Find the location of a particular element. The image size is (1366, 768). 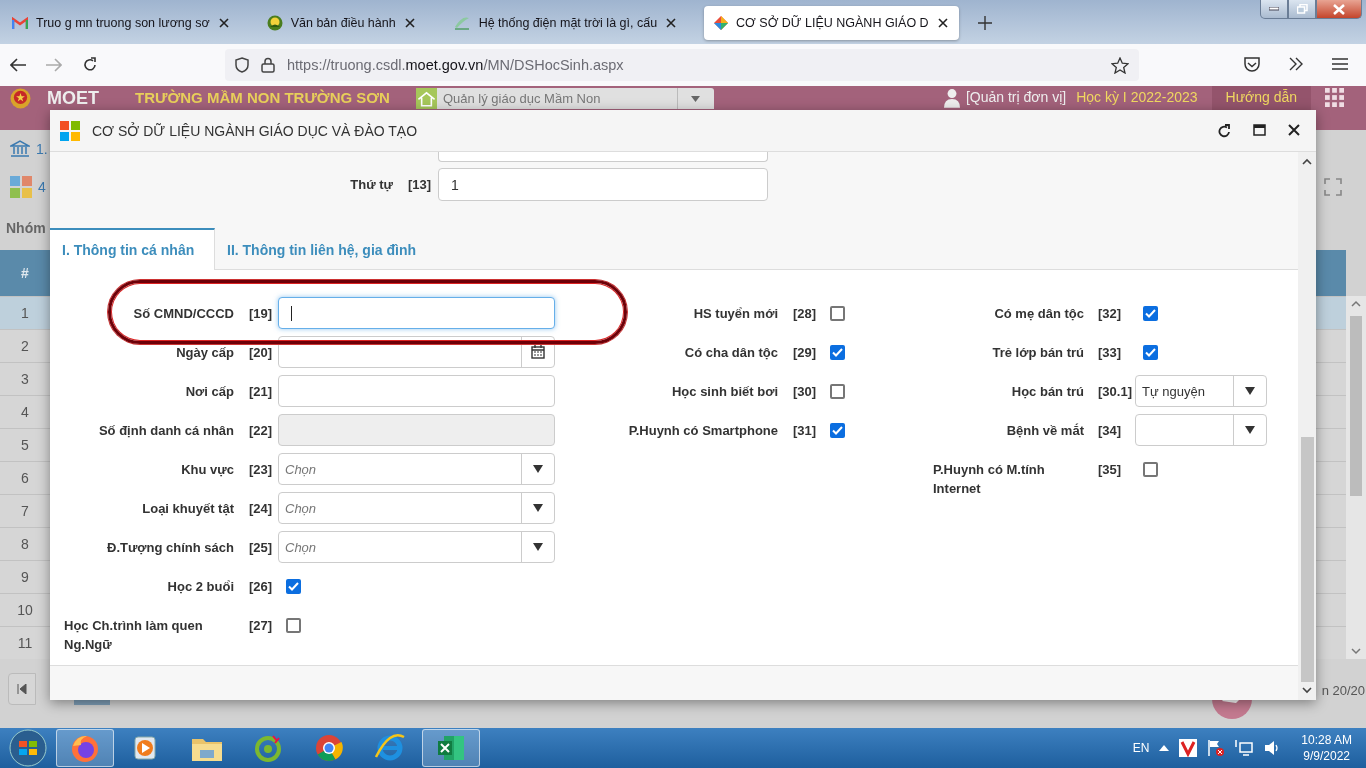

input-field: 1 is located at coordinates (603, 184).